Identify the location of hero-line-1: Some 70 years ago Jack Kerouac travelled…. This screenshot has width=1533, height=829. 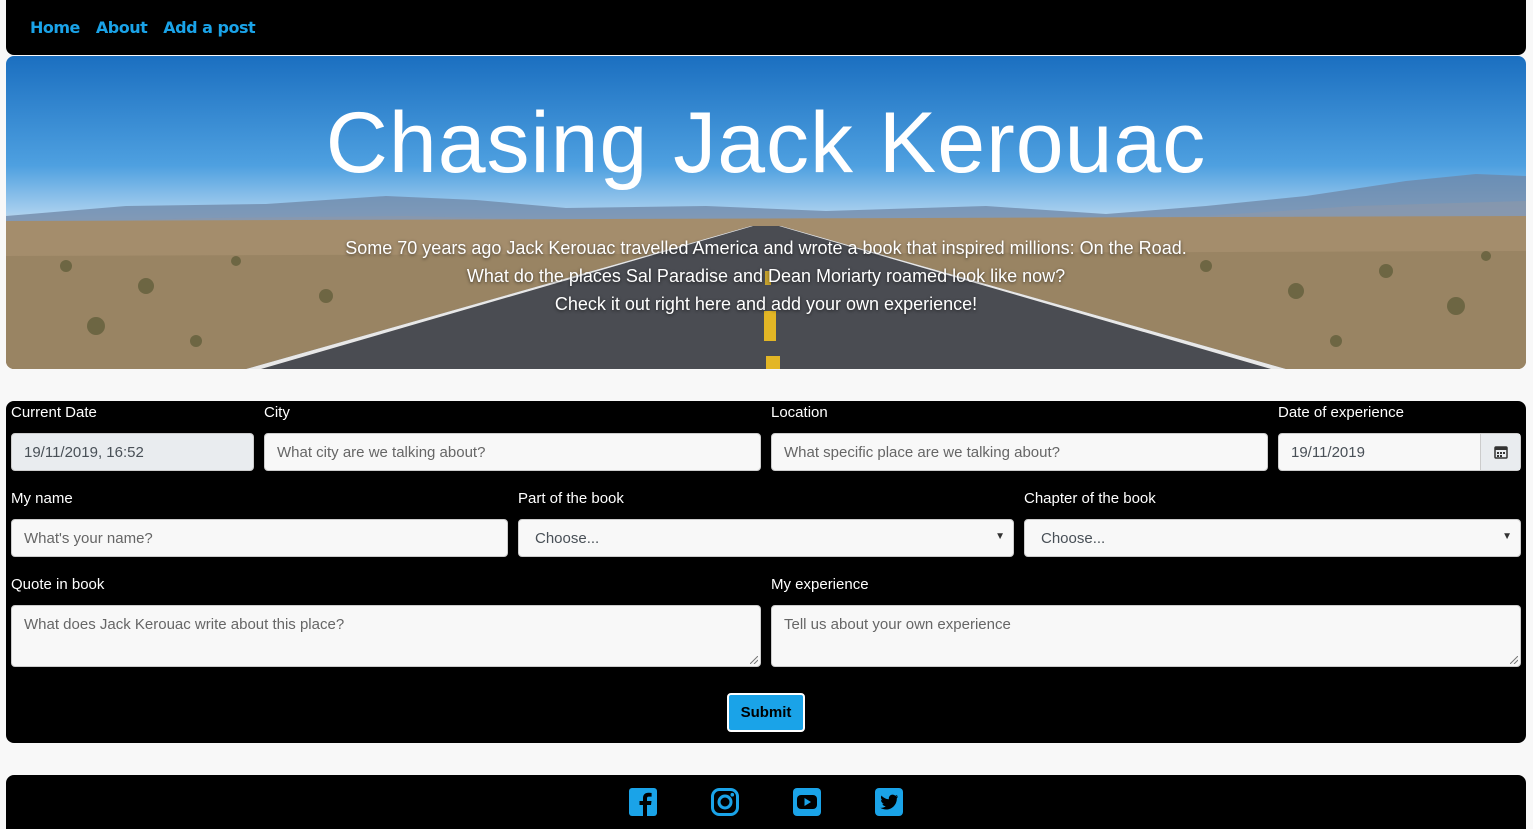
(766, 248).